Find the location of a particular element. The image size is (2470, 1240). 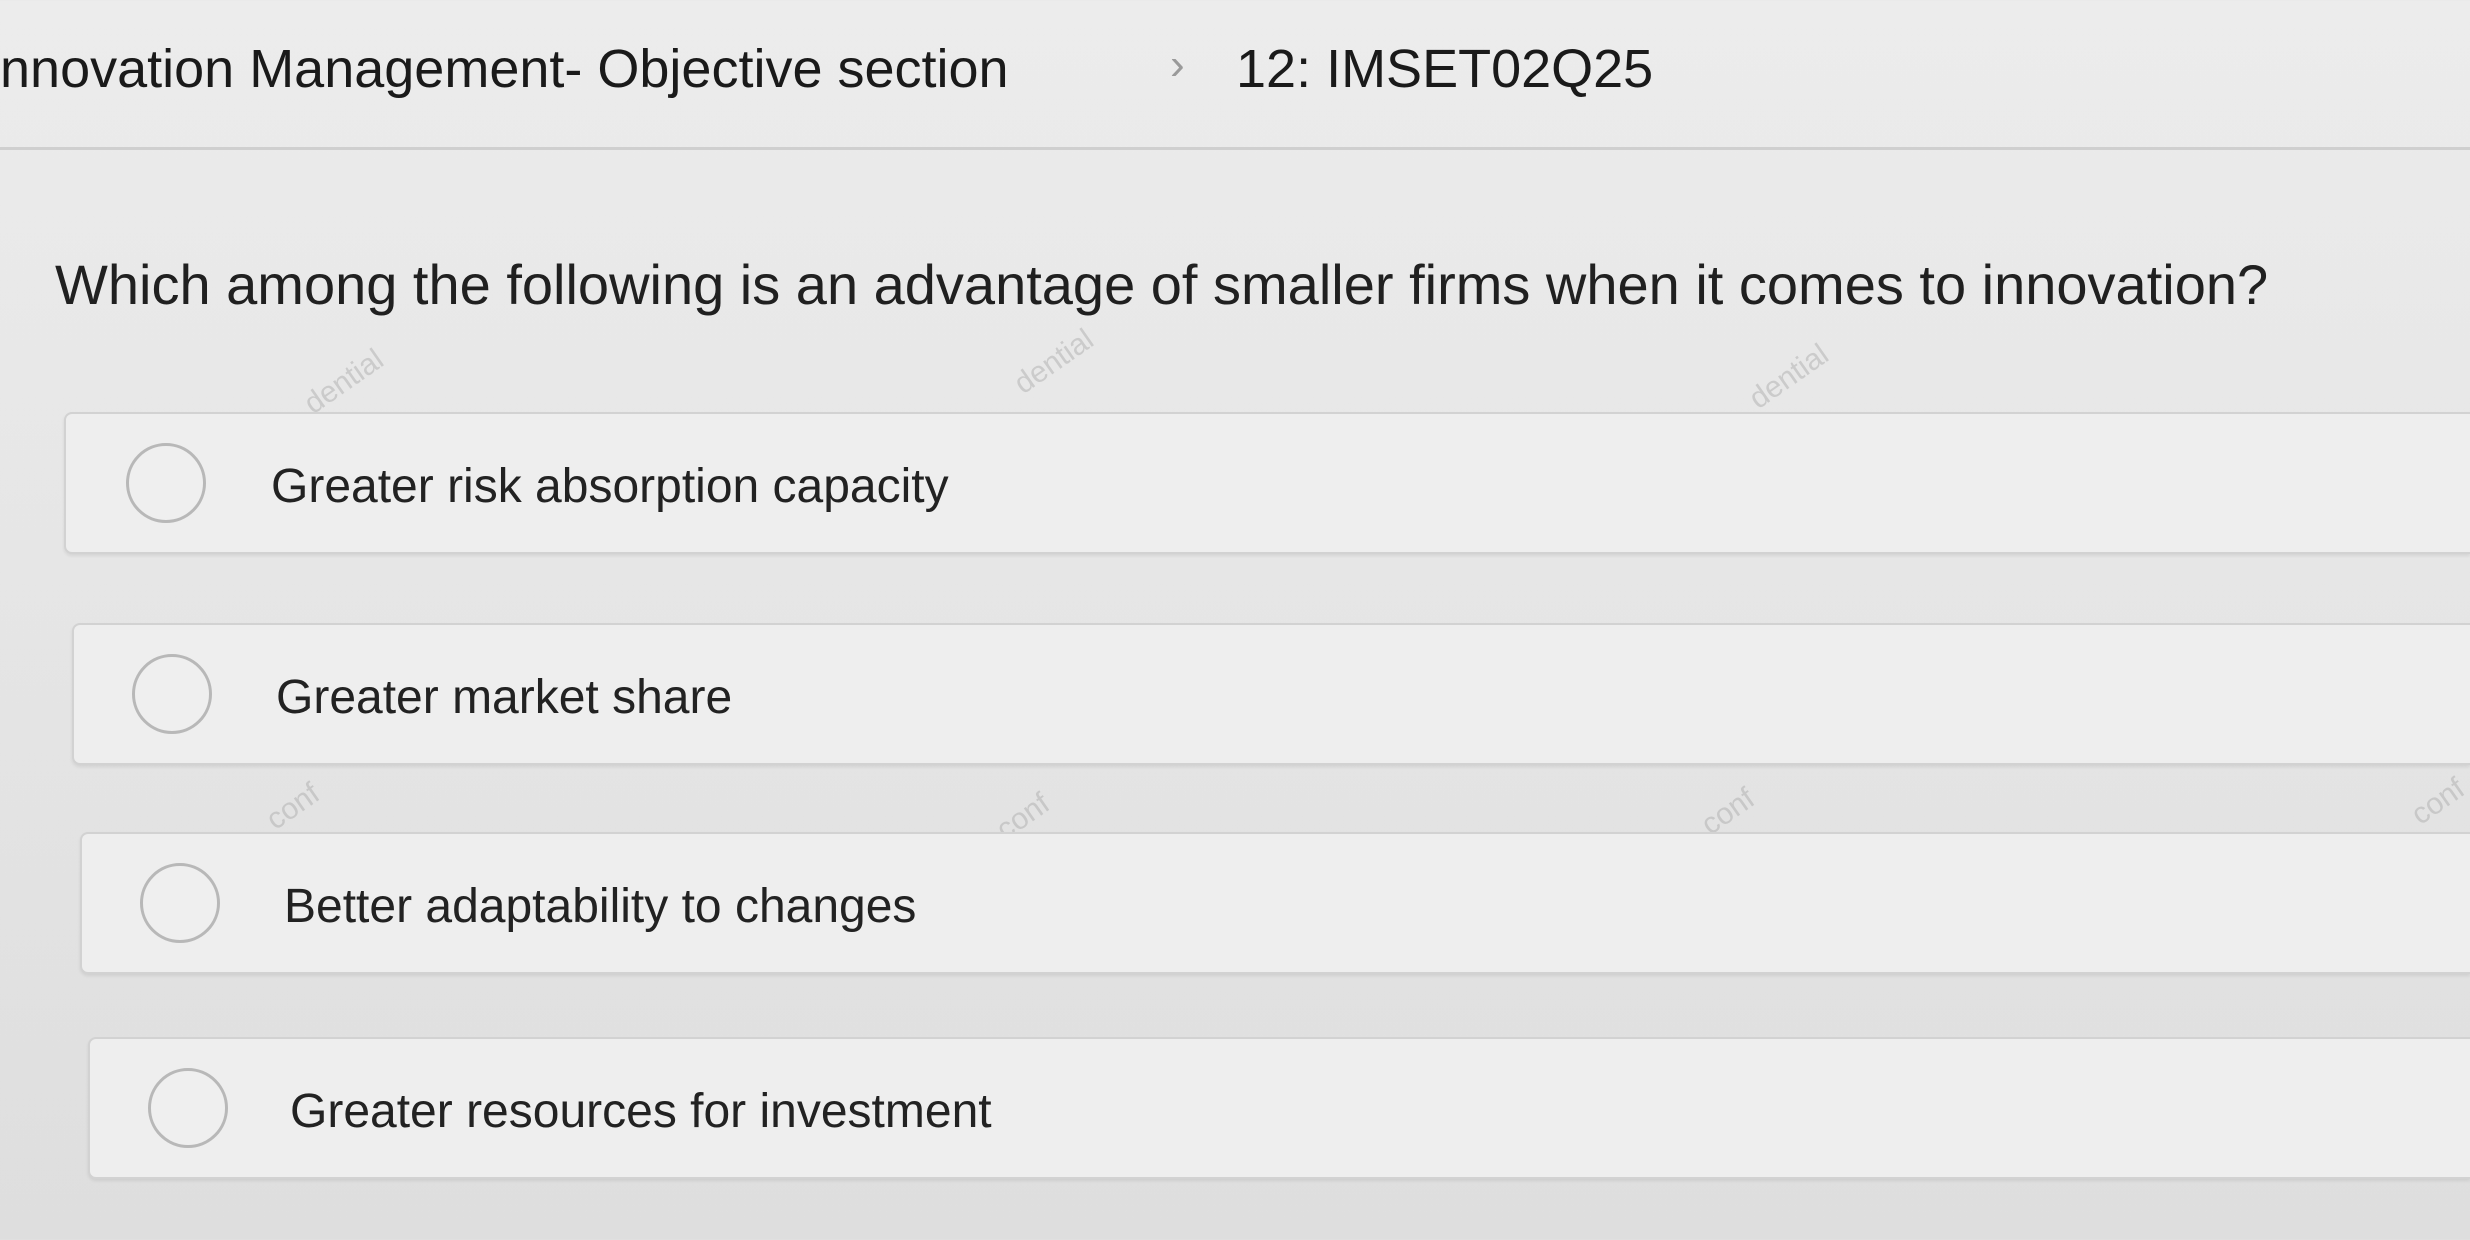

answer-option-label: Greater risk absorption capacity is located at coordinates (610, 486).